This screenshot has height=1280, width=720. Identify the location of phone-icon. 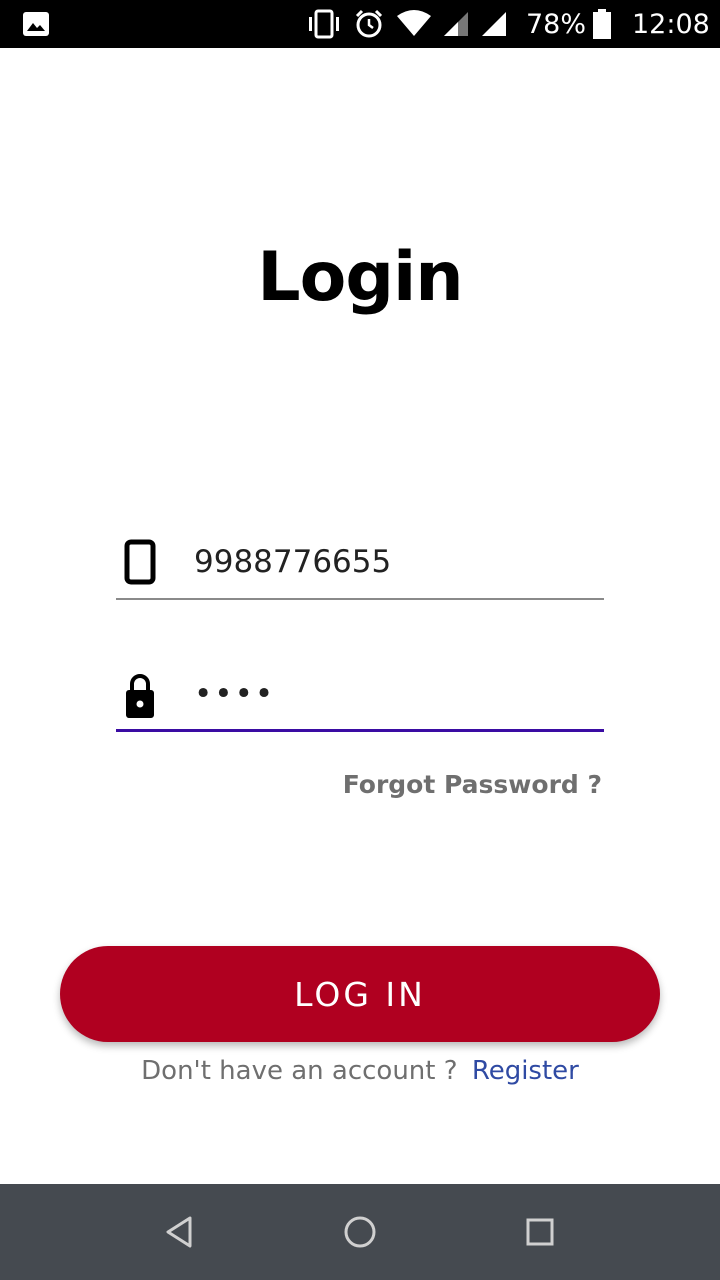
(140, 562).